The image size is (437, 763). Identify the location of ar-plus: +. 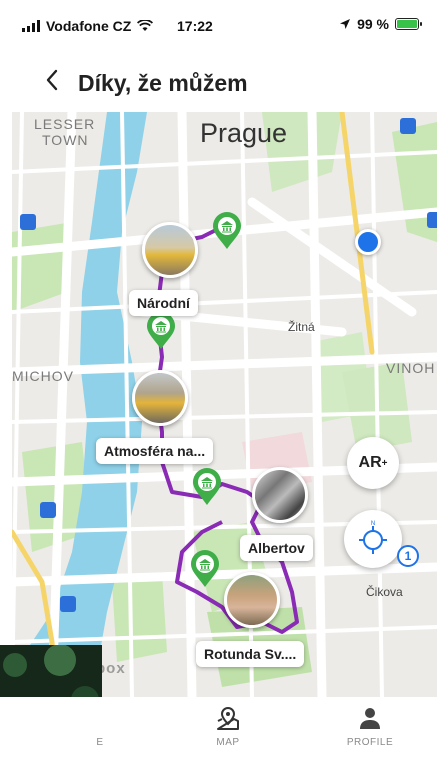
(384, 463).